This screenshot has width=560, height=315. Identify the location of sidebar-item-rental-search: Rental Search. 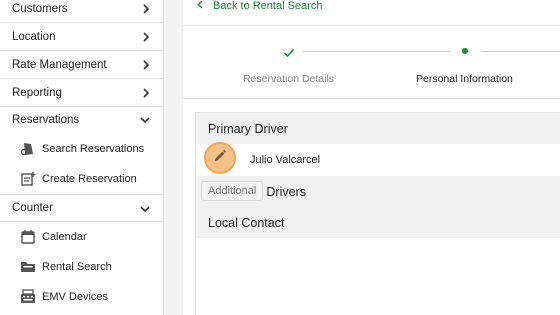
(82, 267).